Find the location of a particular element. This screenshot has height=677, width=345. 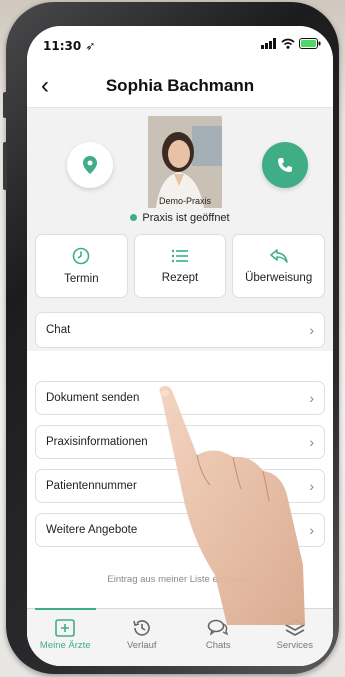

phone-icon is located at coordinates (285, 165).